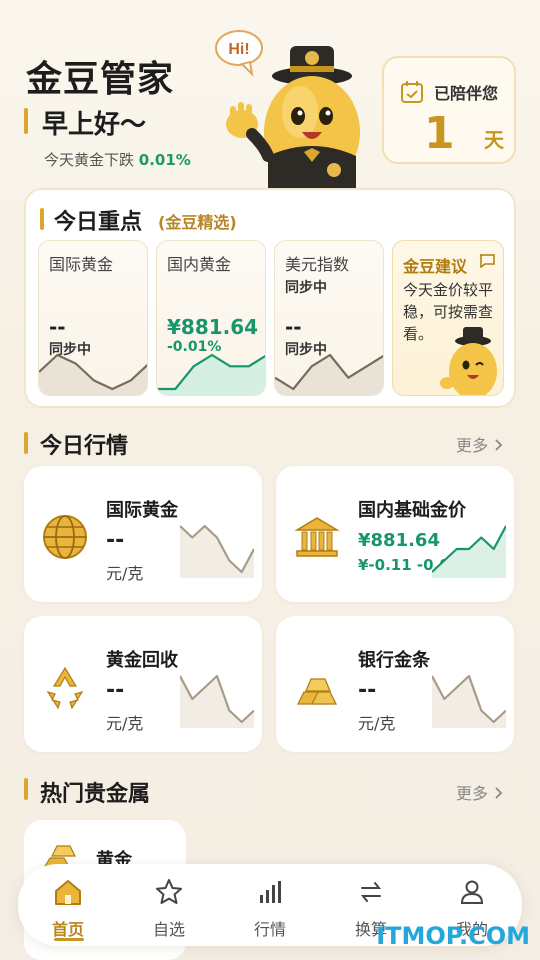 The height and width of the screenshot is (960, 540). What do you see at coordinates (466, 93) in the screenshot?
I see `companion-label: 已陪伴您` at bounding box center [466, 93].